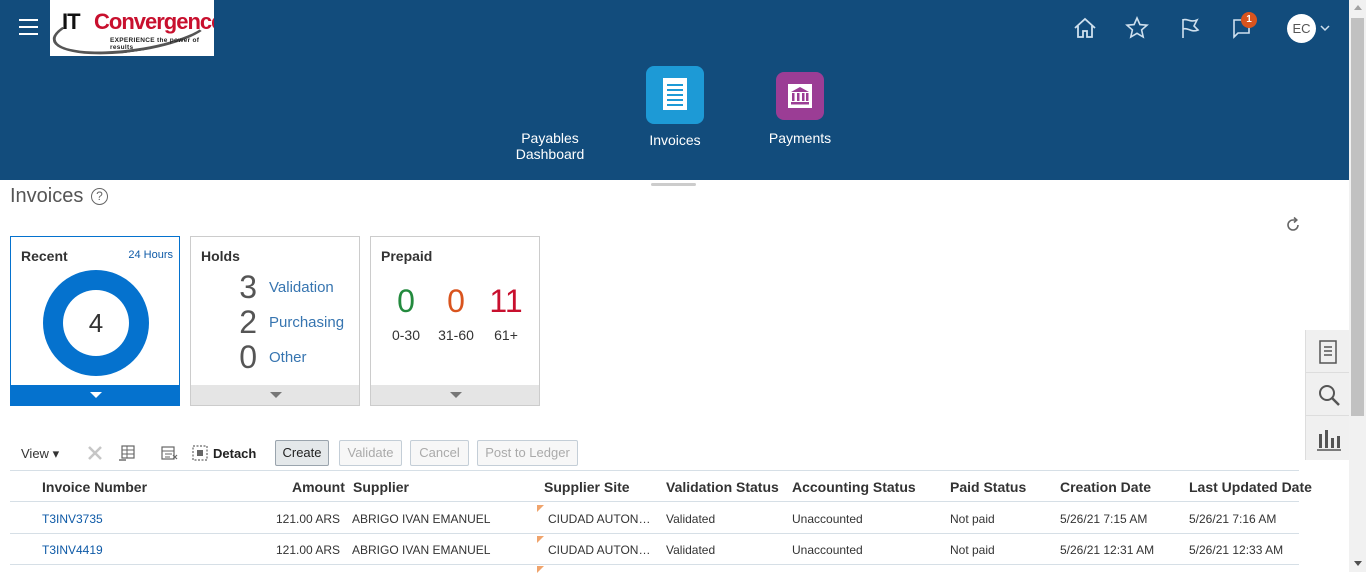 Image resolution: width=1366 pixels, height=573 pixels. I want to click on logo-brand-left: IT, so click(71, 21).